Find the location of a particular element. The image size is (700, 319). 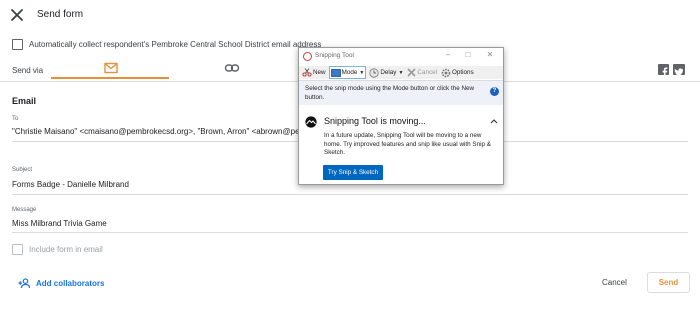

options-gear-icon is located at coordinates (446, 72).